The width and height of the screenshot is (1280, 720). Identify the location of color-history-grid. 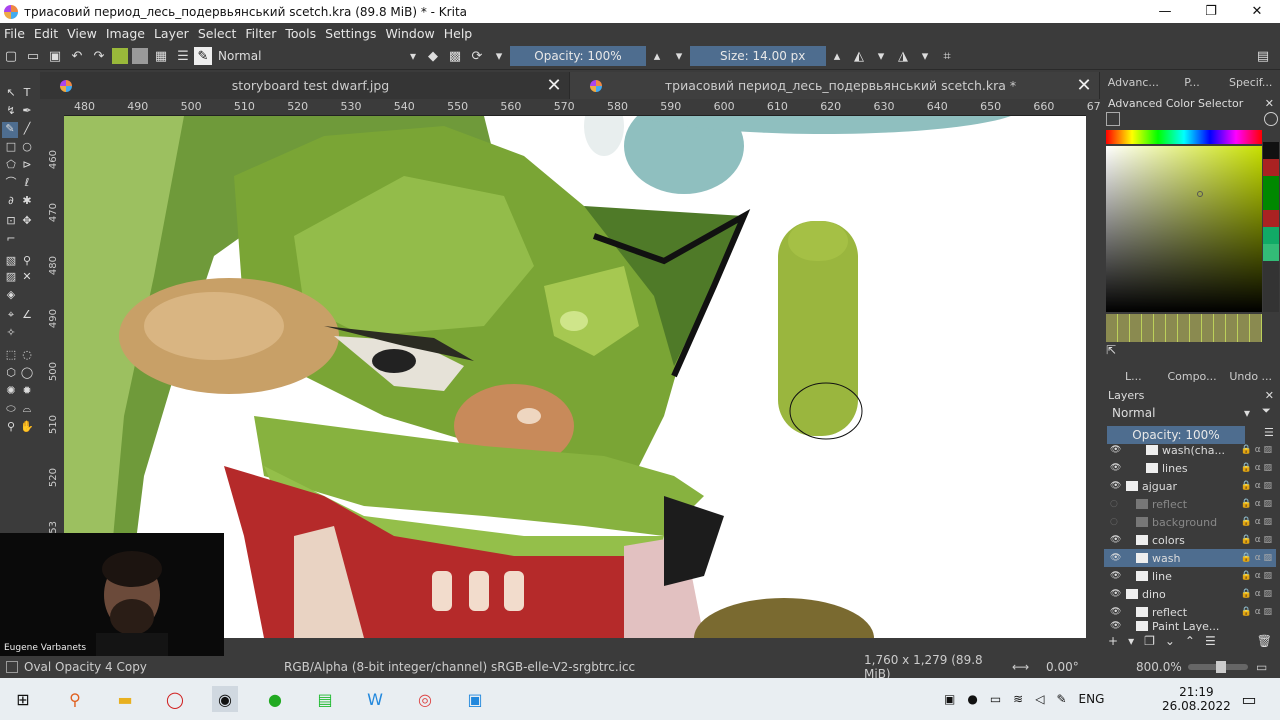
(1184, 328).